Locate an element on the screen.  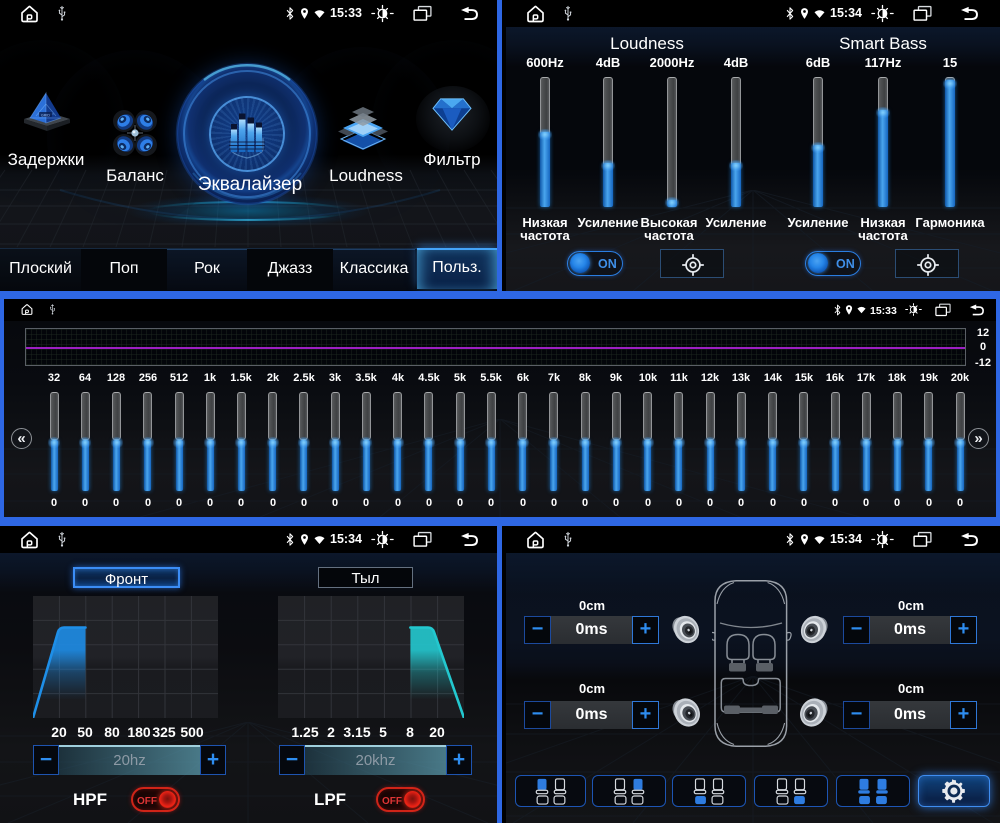
svg-text: GRID is located at coordinates (45, 115).